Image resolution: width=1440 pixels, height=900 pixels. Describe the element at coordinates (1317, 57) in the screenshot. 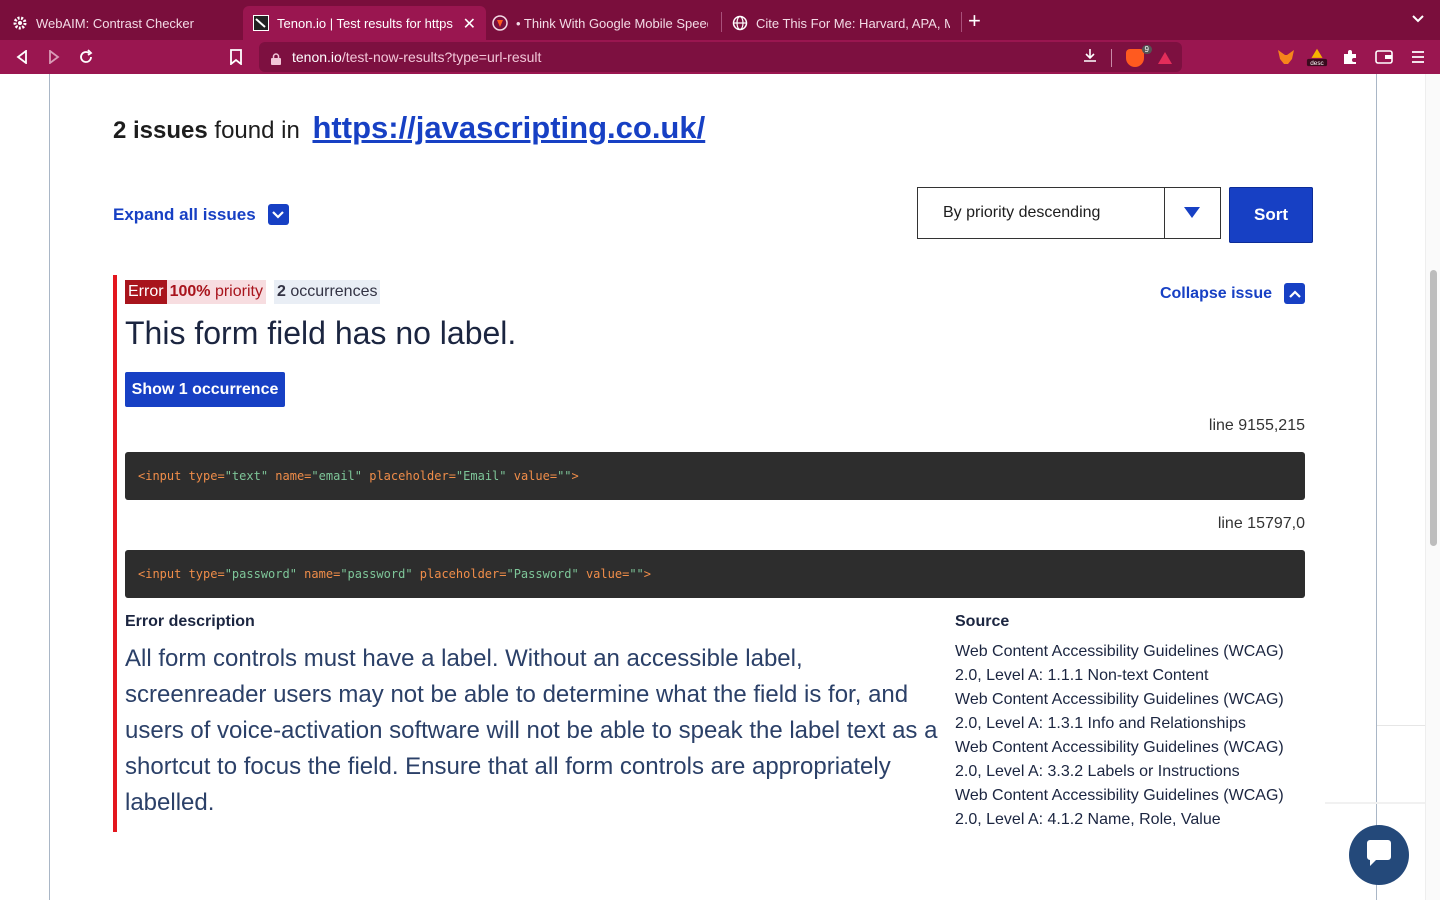

I see `extension-desc-icon: desc` at that location.